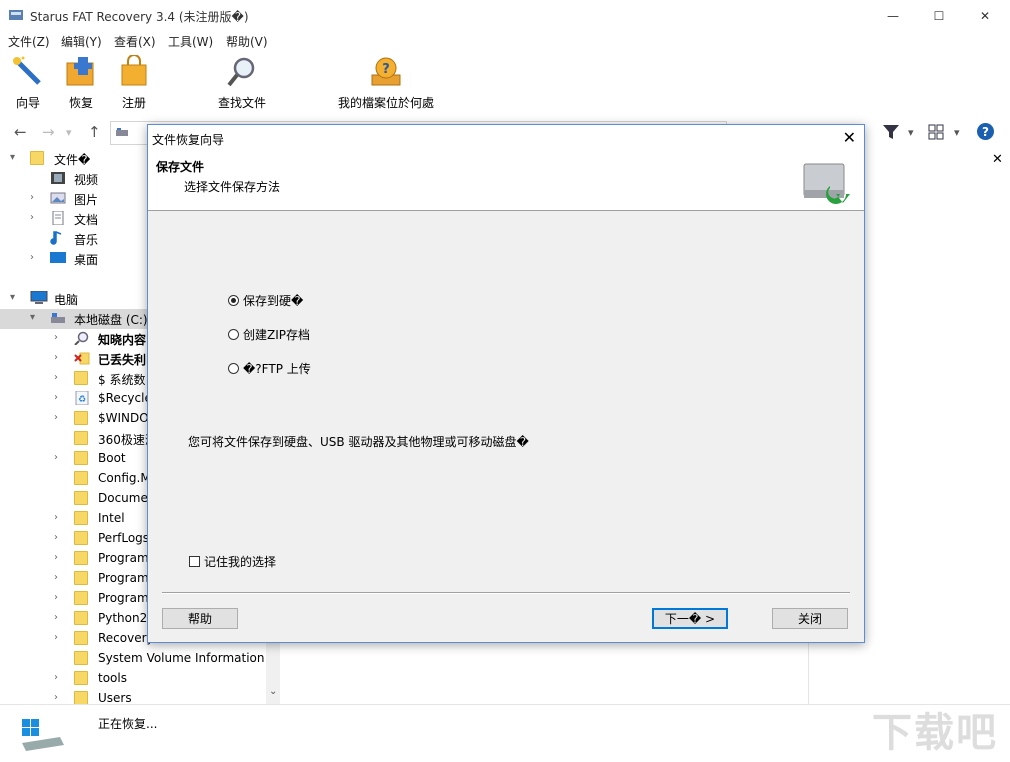 The height and width of the screenshot is (762, 1010). I want to click on tree-item-label: 桌面, so click(86, 260).